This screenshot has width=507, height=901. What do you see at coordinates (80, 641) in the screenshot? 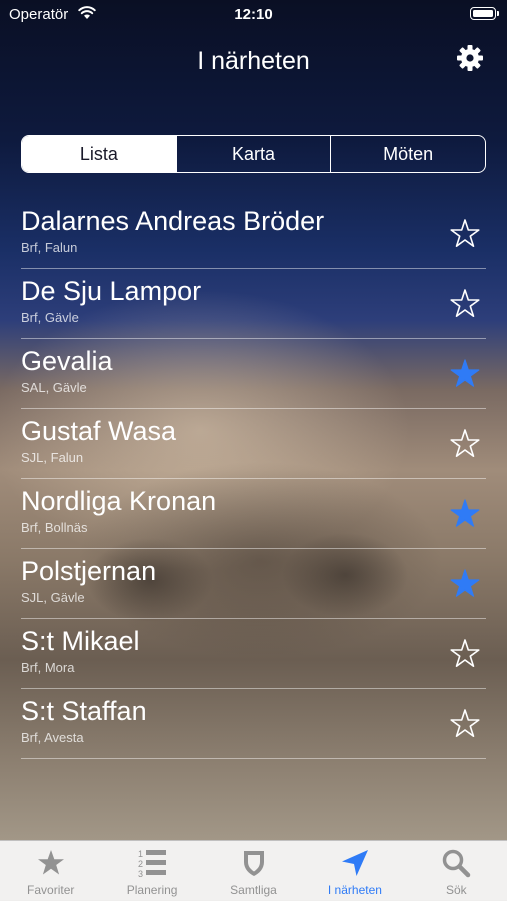
I see `lodge-name: S:t Mikael` at bounding box center [80, 641].